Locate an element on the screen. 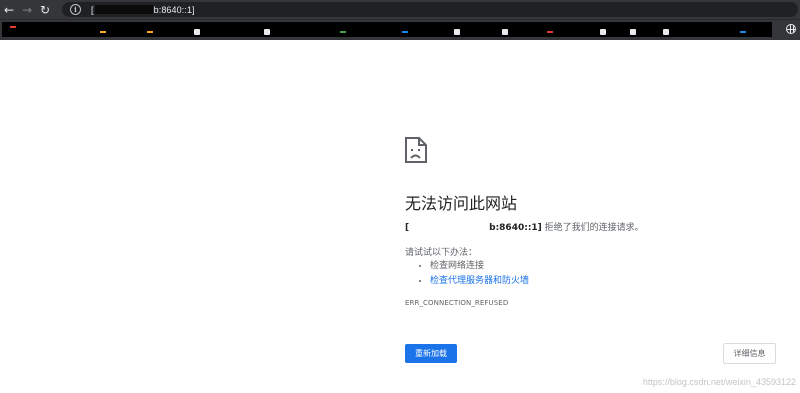 The height and width of the screenshot is (393, 800). url-text: [ b:8640::1] is located at coordinates (143, 9).